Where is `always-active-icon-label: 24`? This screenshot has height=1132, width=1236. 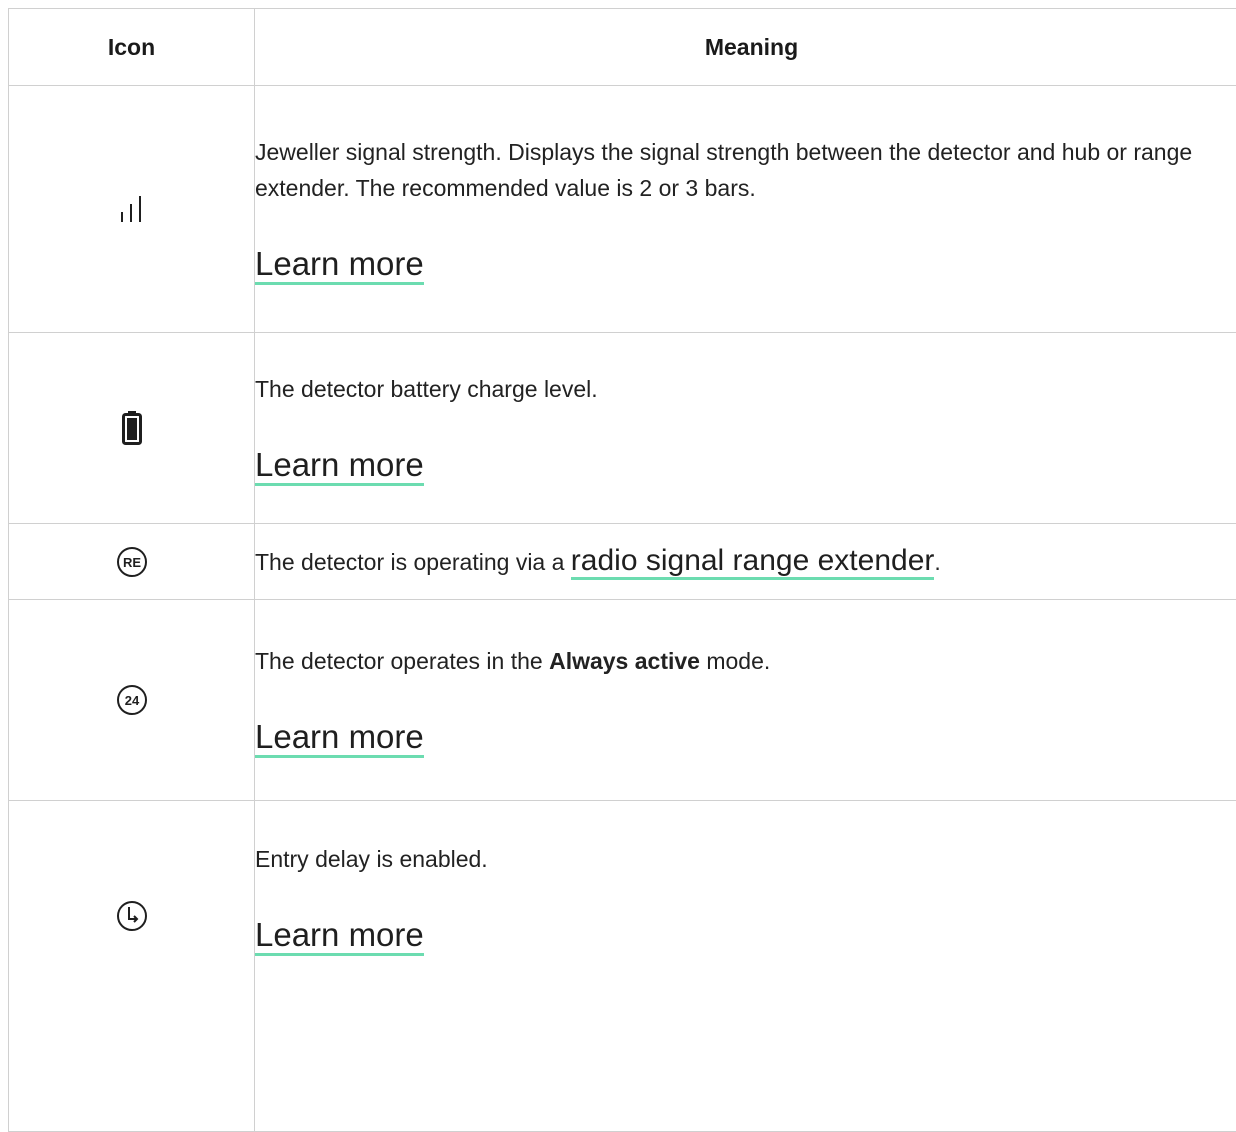 always-active-icon-label: 24 is located at coordinates (131, 700).